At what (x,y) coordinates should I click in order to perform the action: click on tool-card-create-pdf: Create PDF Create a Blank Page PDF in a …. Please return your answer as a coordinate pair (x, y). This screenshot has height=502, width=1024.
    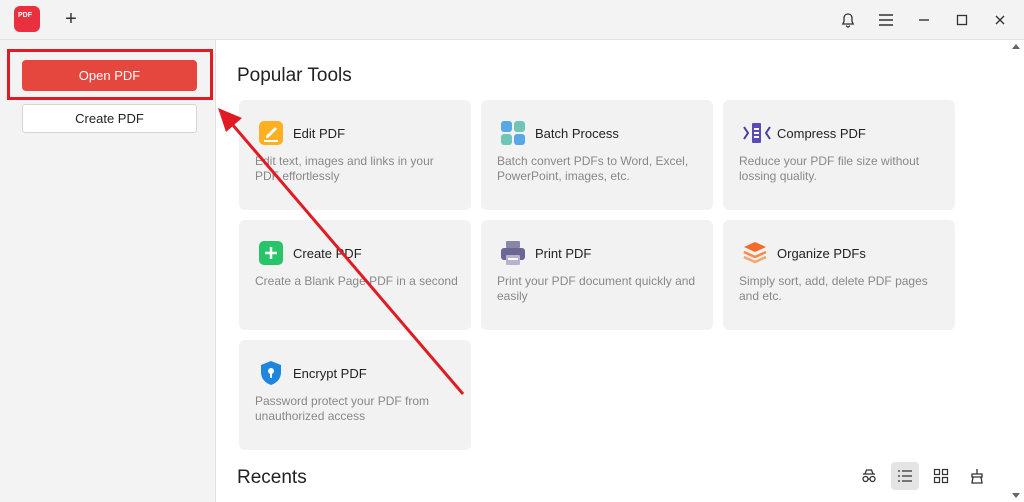
    Looking at the image, I should click on (355, 275).